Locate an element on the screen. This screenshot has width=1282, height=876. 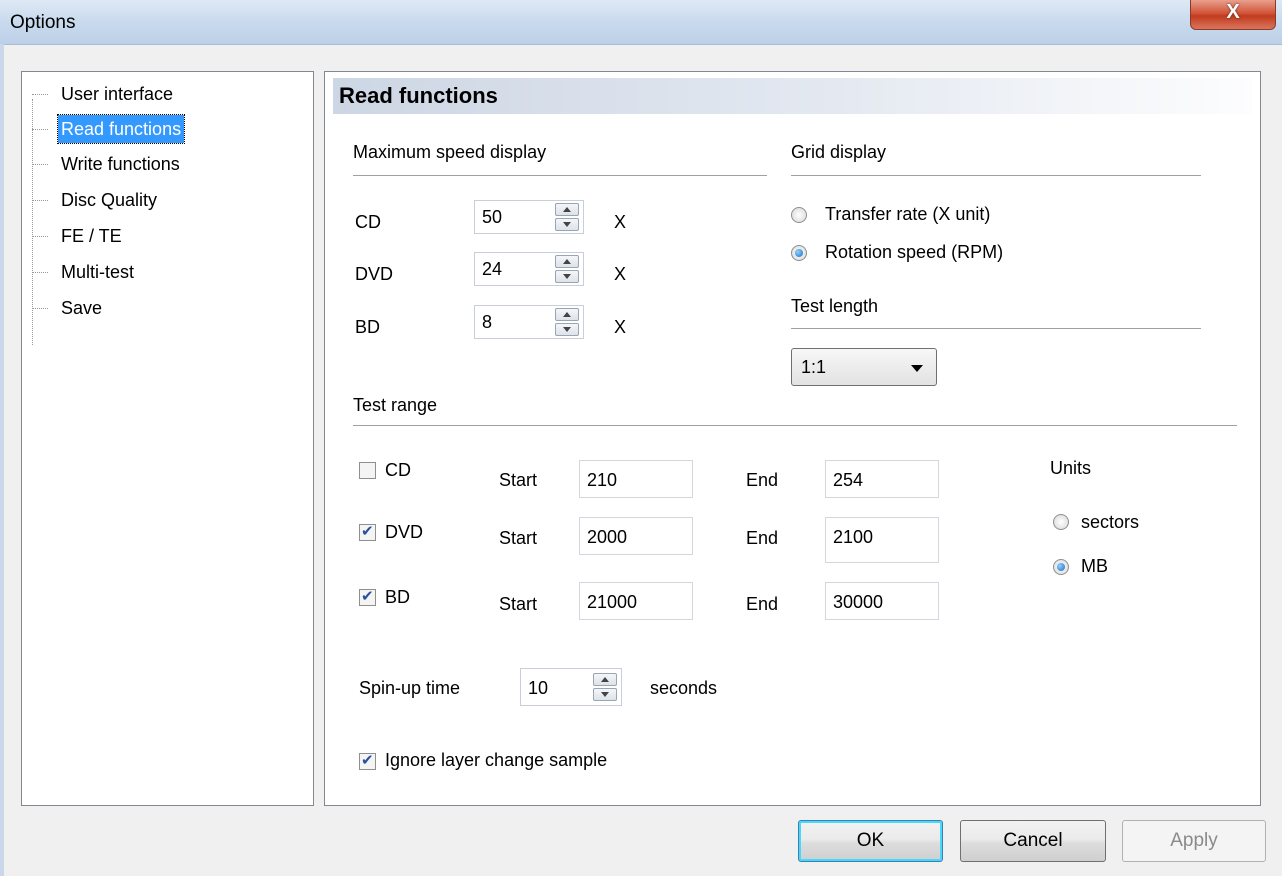
test-length-select: 1:1 is located at coordinates (864, 367).